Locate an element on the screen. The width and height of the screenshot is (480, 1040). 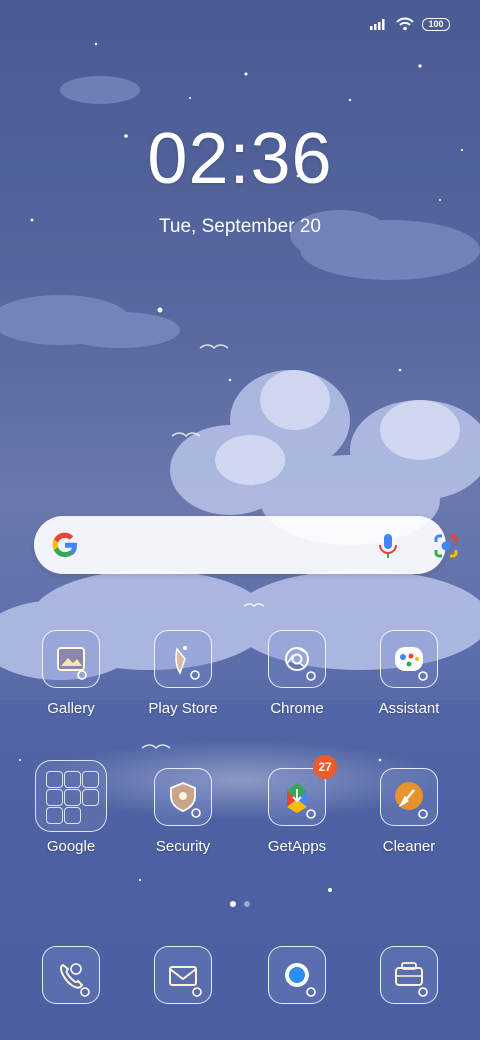
app-gallery: Gallery is located at coordinates (71, 673).